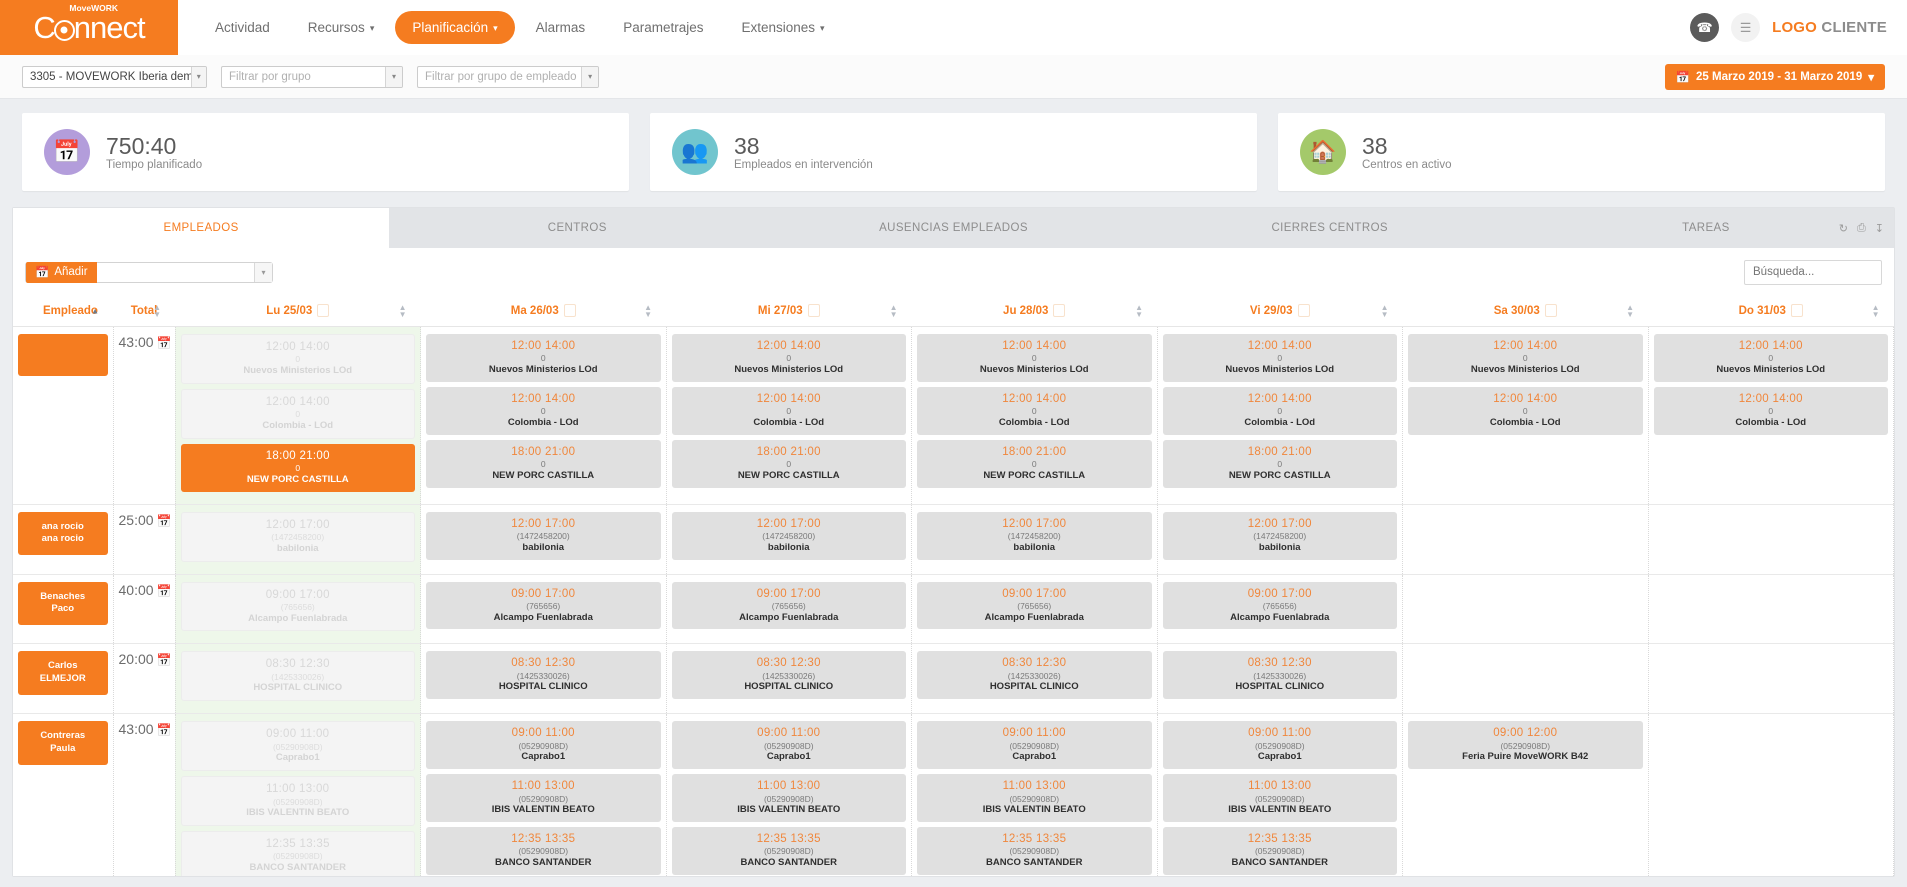  Describe the element at coordinates (1746, 27) in the screenshot. I see `hamburger-menu-icon: ☰` at that location.